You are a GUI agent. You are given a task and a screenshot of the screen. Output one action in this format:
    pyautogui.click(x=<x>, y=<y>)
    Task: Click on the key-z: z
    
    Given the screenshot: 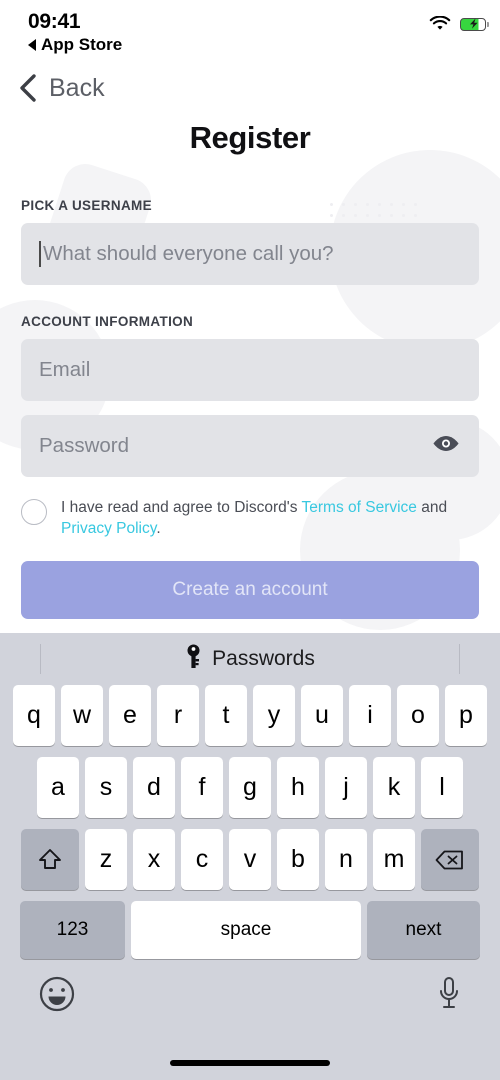 What is the action you would take?
    pyautogui.click(x=106, y=859)
    